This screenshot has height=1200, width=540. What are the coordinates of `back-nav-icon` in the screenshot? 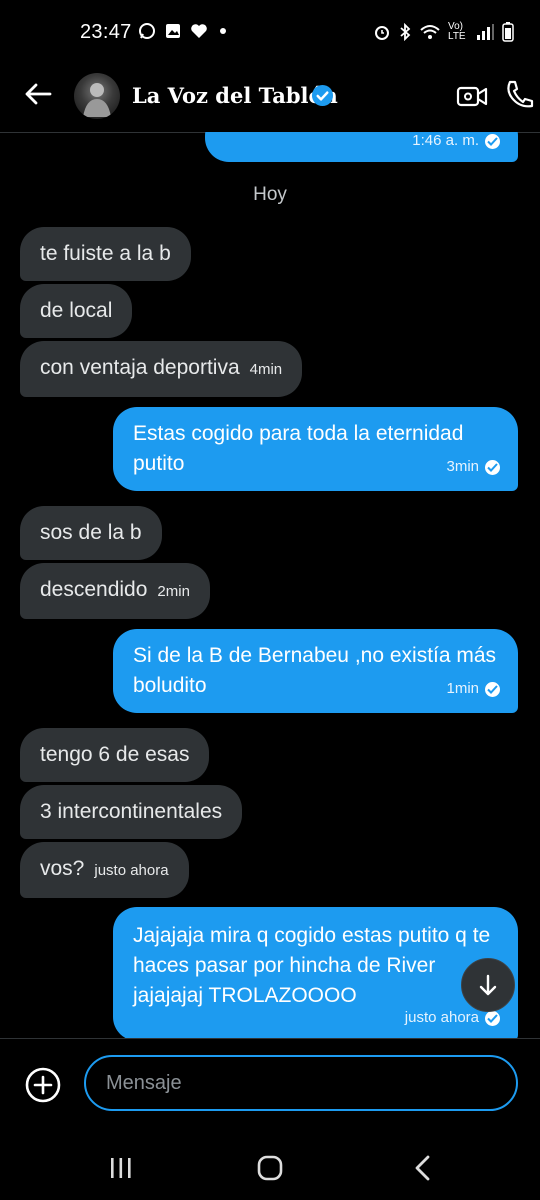 It's located at (423, 1168).